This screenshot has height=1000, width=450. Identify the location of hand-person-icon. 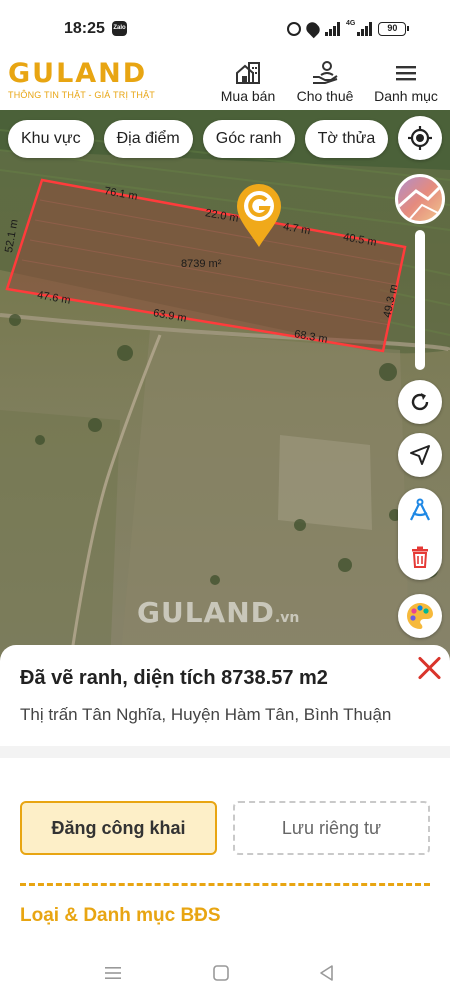
(325, 73).